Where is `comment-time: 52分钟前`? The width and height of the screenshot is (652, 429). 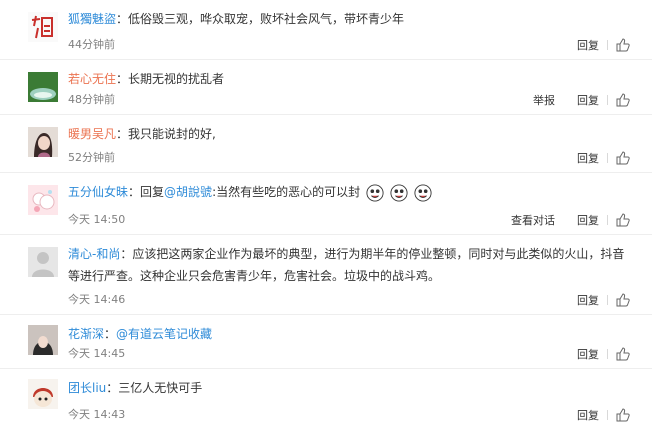
comment-time: 52分钟前 is located at coordinates (91, 157).